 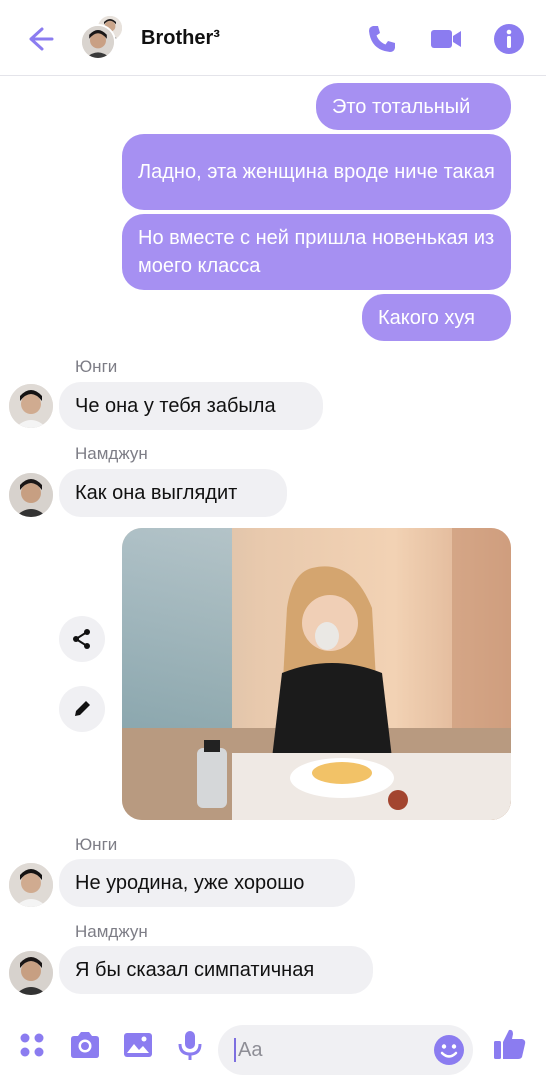 What do you see at coordinates (39, 39) in the screenshot?
I see `back-arrow-icon` at bounding box center [39, 39].